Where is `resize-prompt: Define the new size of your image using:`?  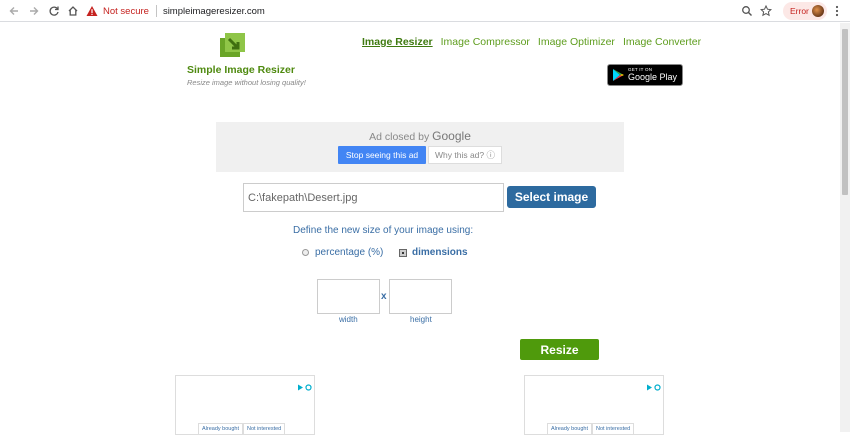 resize-prompt: Define the new size of your image using: is located at coordinates (383, 230).